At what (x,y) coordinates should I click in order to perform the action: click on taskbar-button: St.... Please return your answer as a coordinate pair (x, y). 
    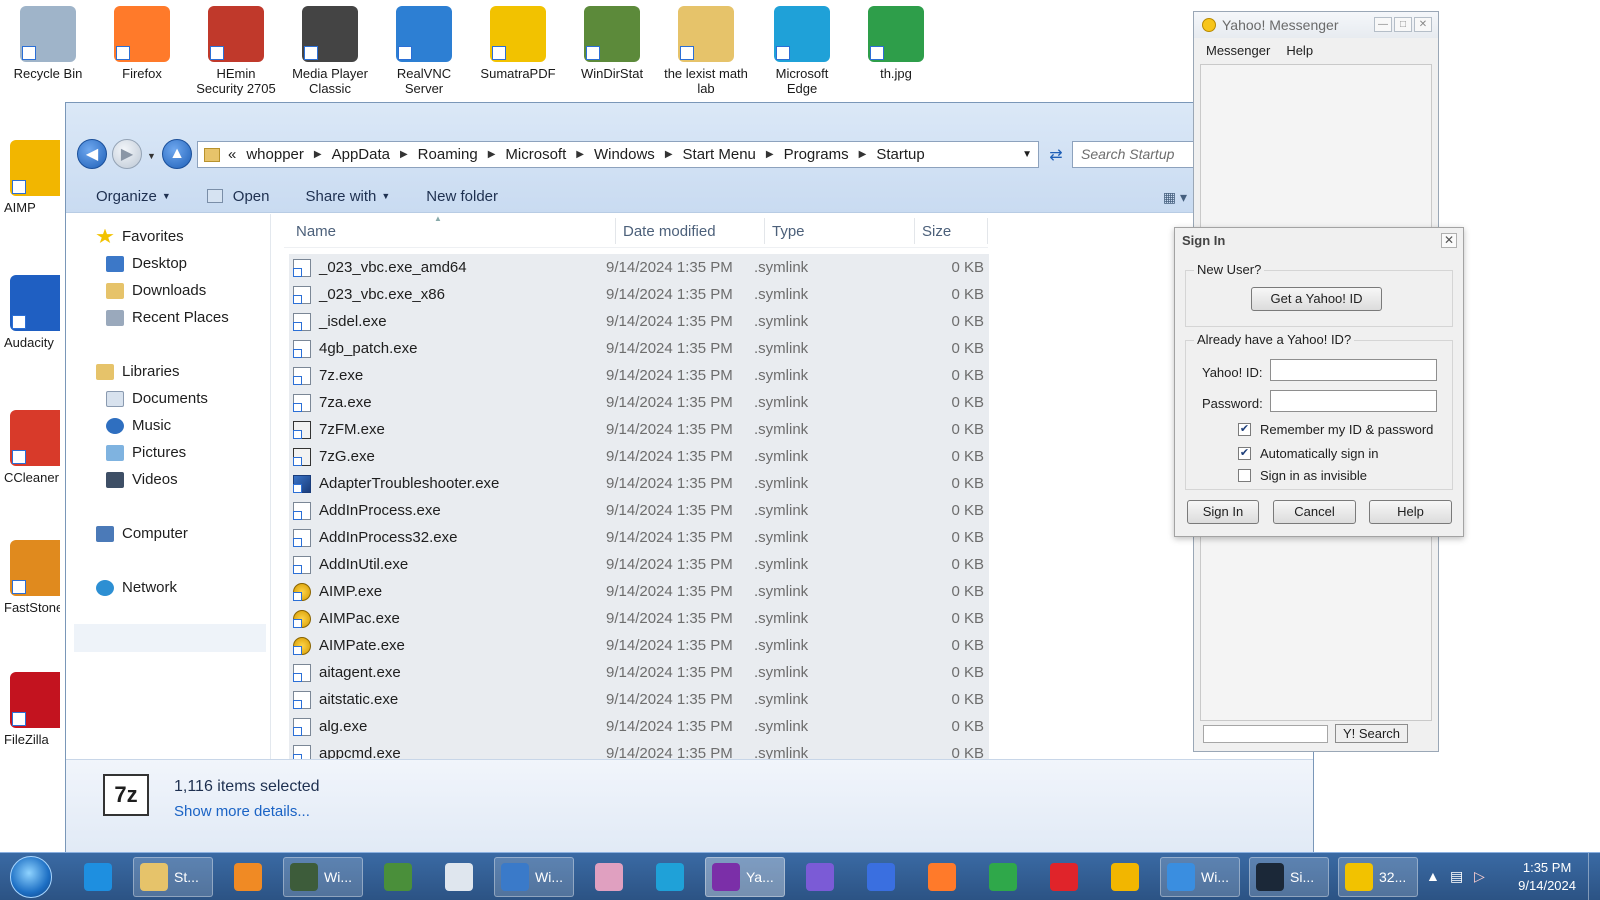
    Looking at the image, I should click on (173, 877).